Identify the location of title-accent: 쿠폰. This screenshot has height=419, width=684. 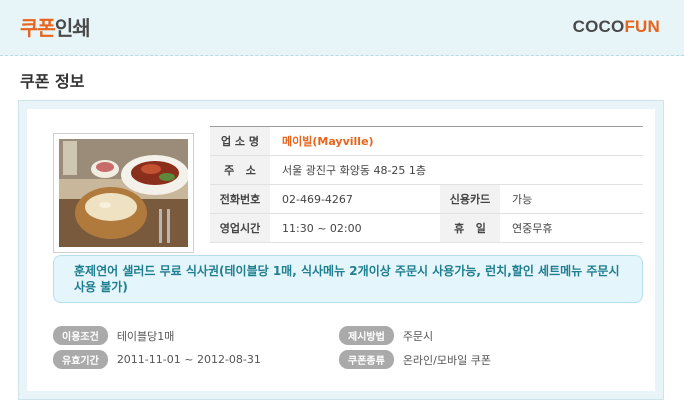
(38, 28).